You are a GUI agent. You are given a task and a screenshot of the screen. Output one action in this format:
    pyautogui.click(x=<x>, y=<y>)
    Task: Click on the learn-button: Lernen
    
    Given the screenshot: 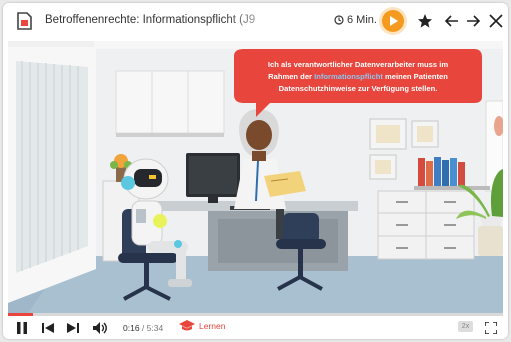 What is the action you would take?
    pyautogui.click(x=202, y=326)
    